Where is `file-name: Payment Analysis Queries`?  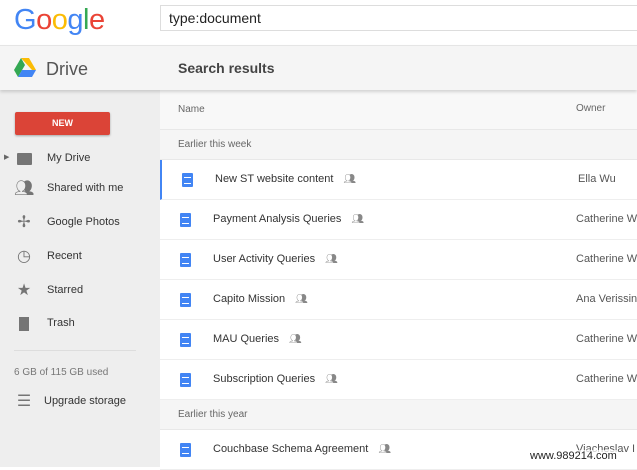
file-name: Payment Analysis Queries is located at coordinates (277, 219).